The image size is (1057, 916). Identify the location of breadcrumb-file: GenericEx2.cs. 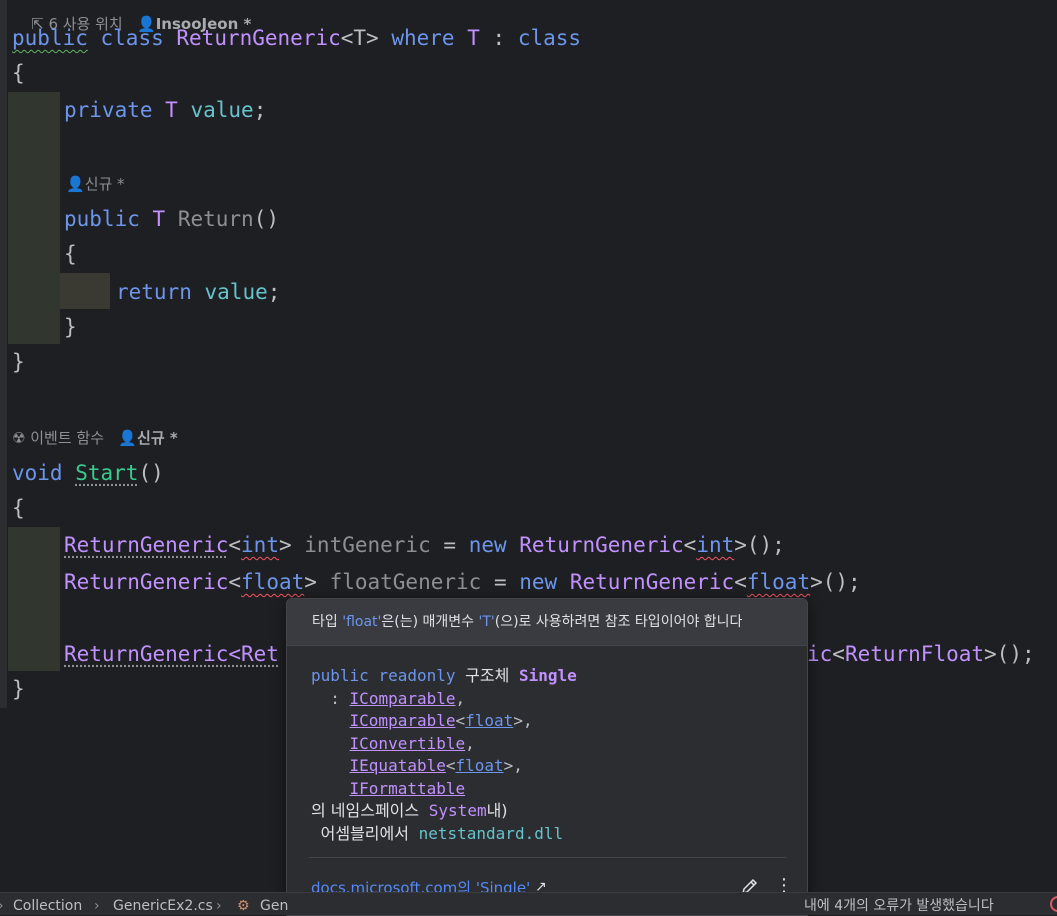
(163, 906).